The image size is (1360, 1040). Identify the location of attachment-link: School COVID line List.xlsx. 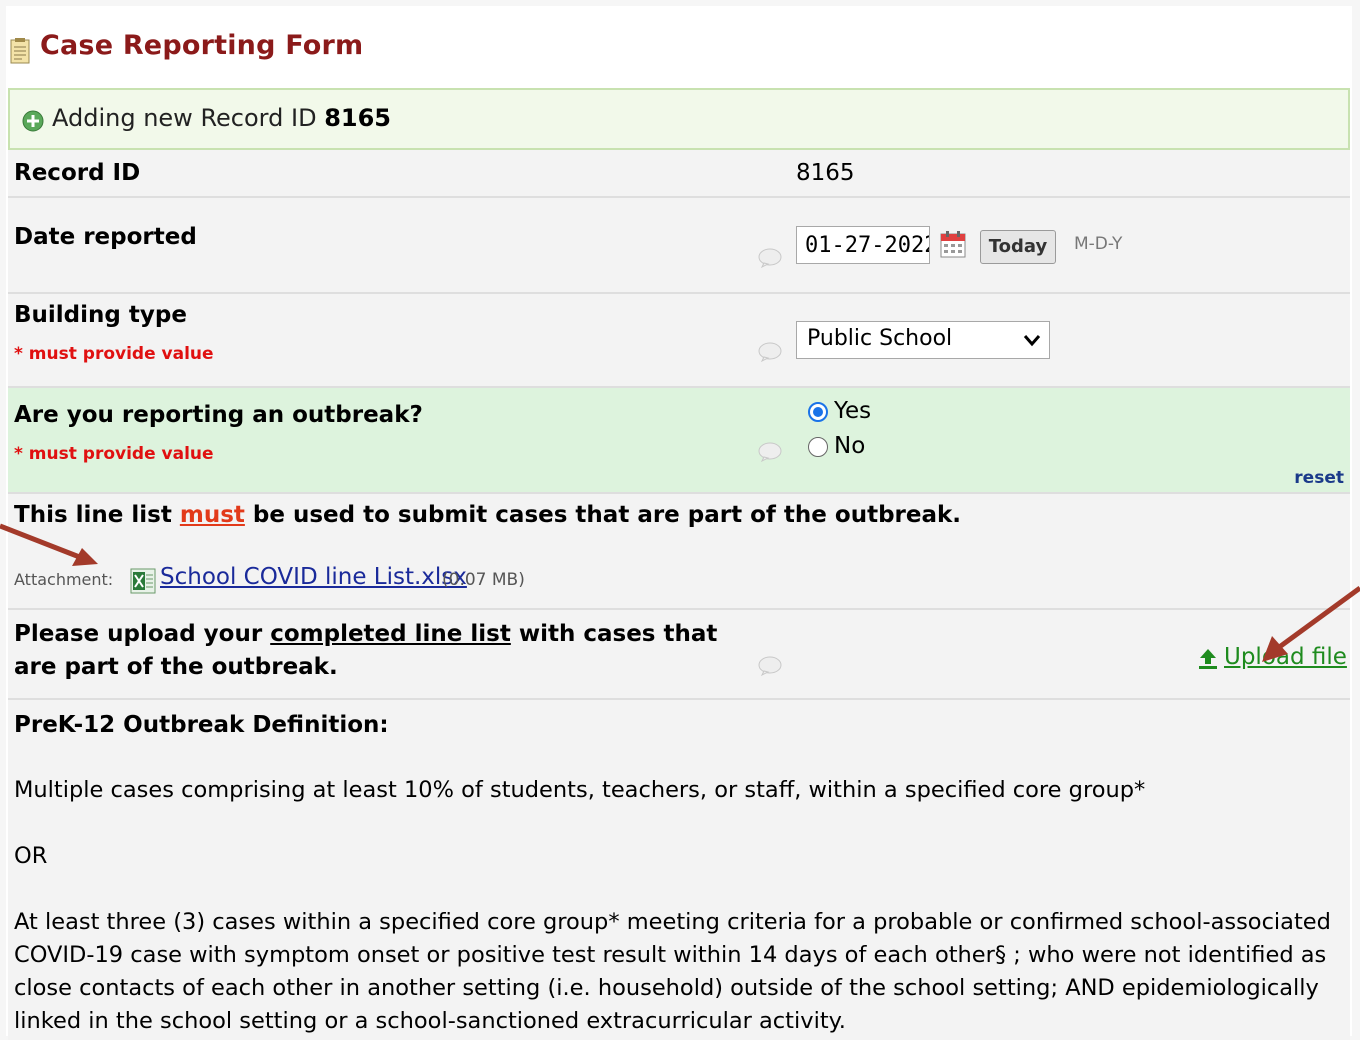
(313, 577).